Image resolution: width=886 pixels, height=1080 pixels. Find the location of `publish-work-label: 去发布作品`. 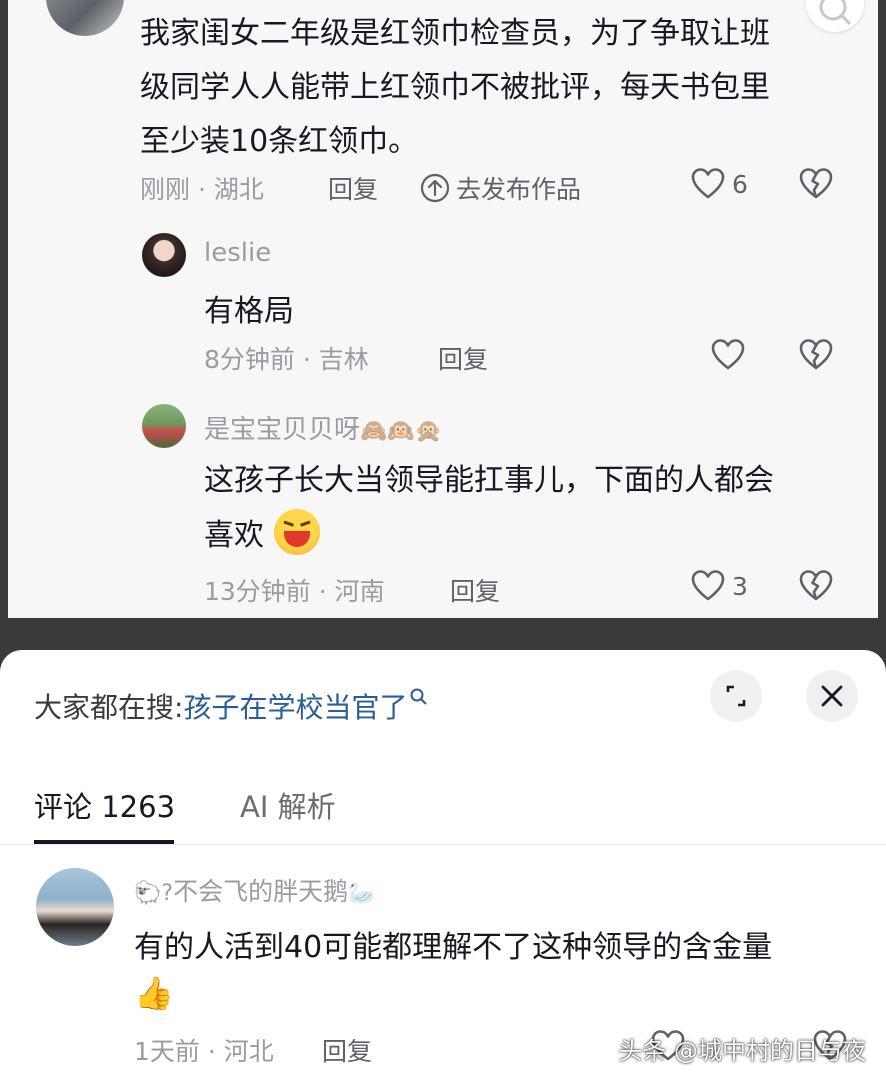

publish-work-label: 去发布作品 is located at coordinates (519, 189).